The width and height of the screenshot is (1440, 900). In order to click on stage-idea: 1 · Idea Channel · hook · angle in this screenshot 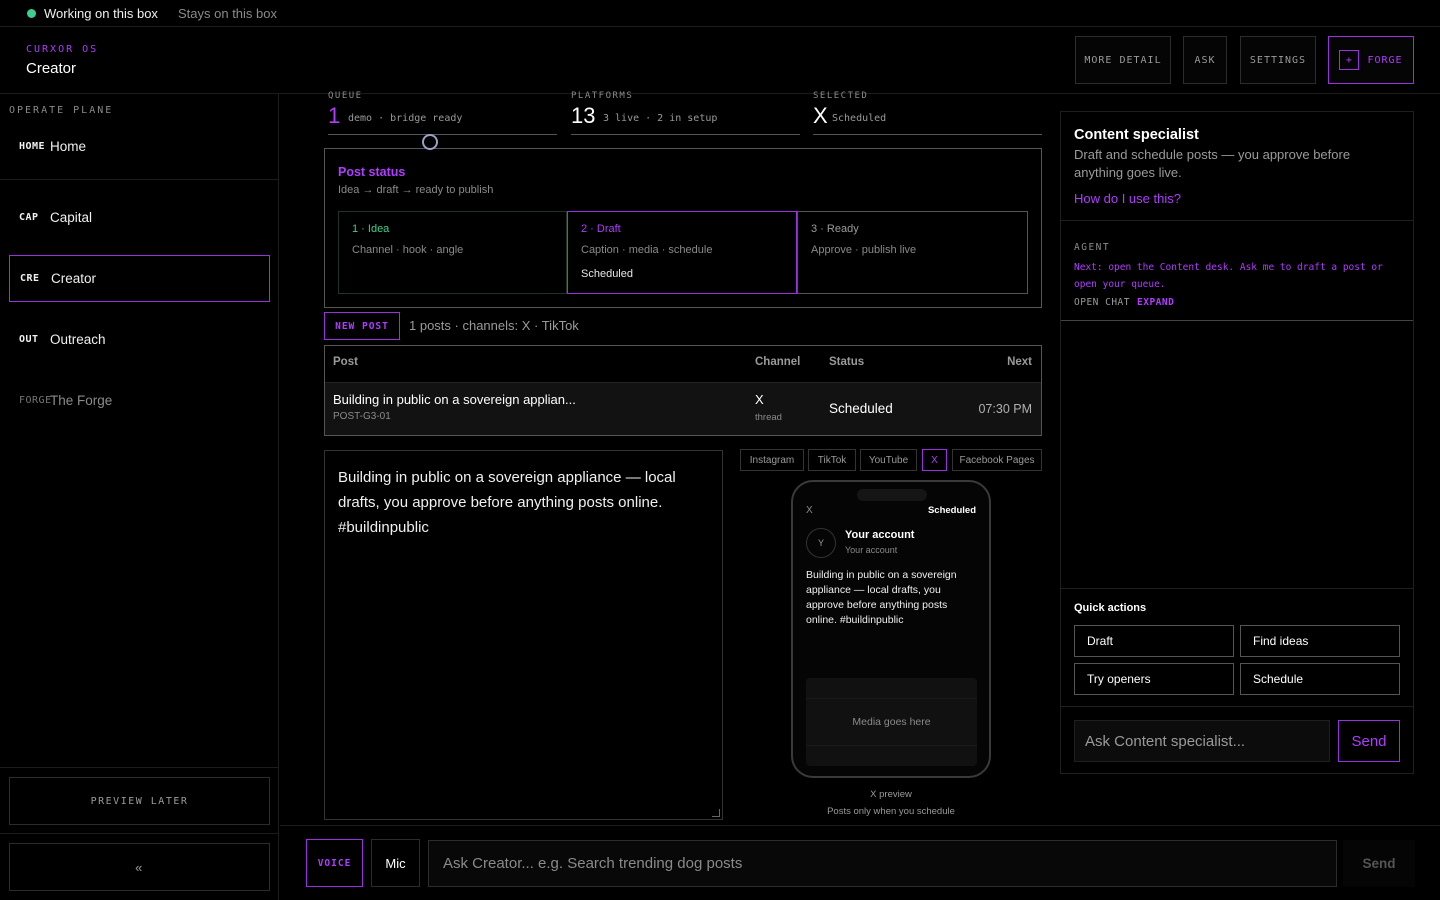, I will do `click(452, 252)`.